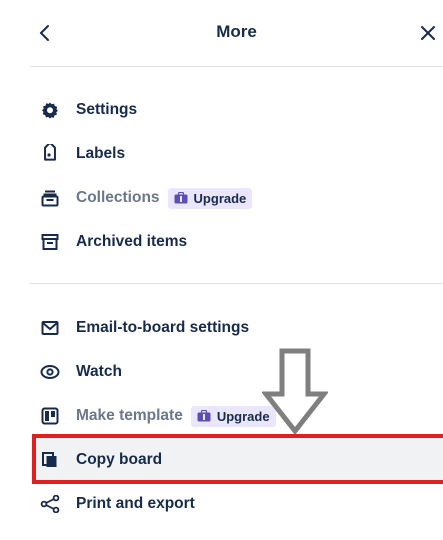  What do you see at coordinates (135, 503) in the screenshot?
I see `menu-item-label: Print and export` at bounding box center [135, 503].